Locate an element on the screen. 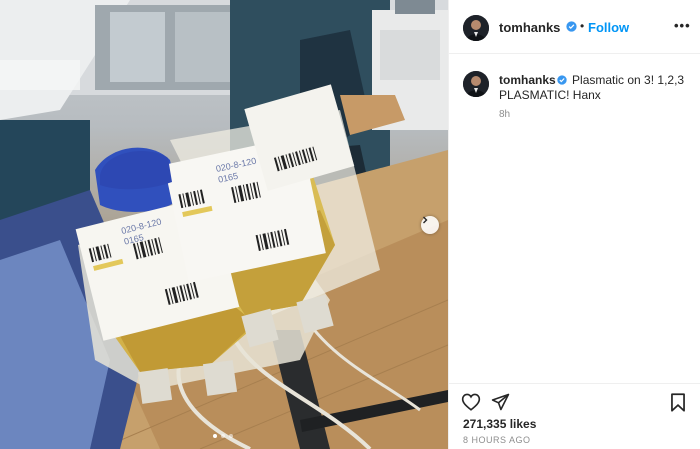  more-options-button: ••• is located at coordinates (682, 25).